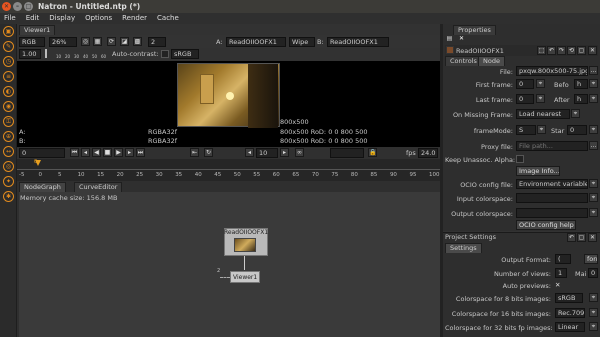 This screenshot has height=337, width=600. I want to click on center-node-icon: ⬚, so click(541, 50).